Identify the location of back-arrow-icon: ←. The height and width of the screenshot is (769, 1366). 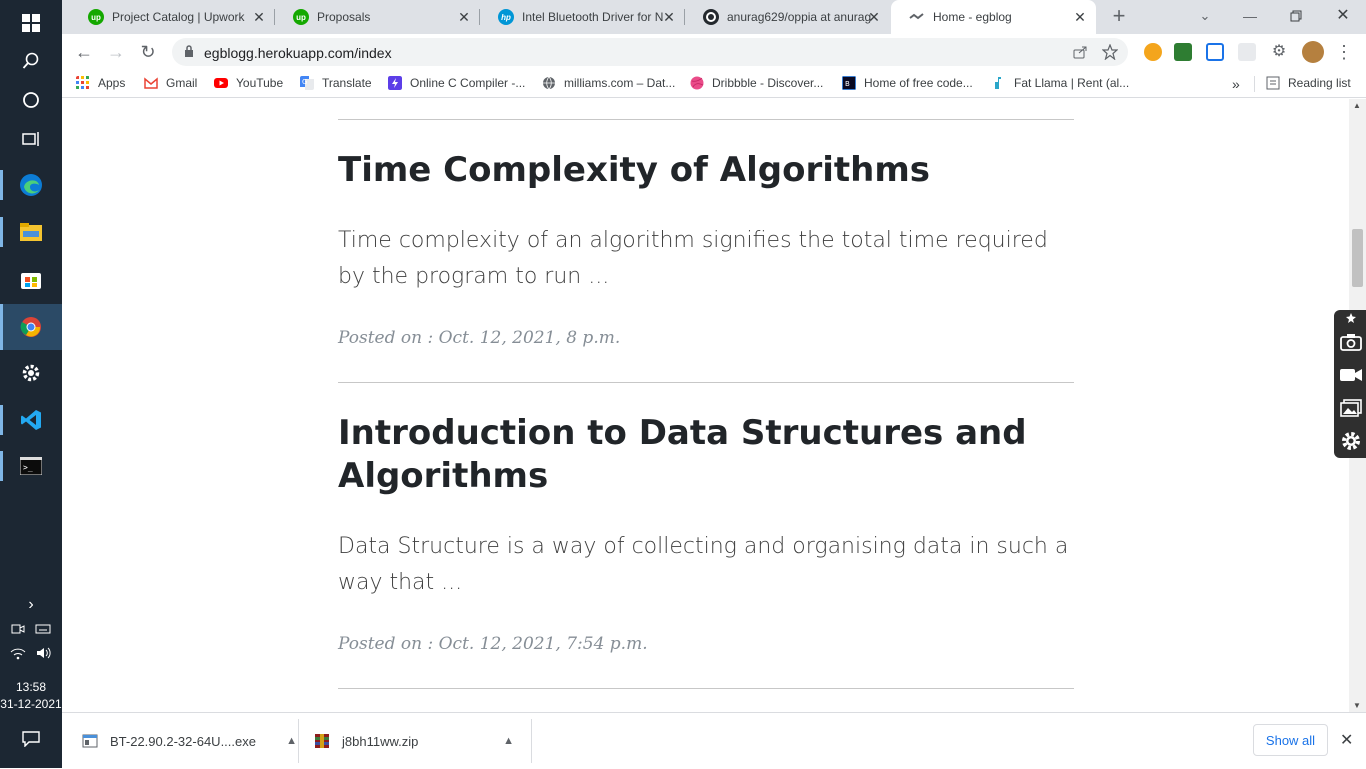
(84, 52).